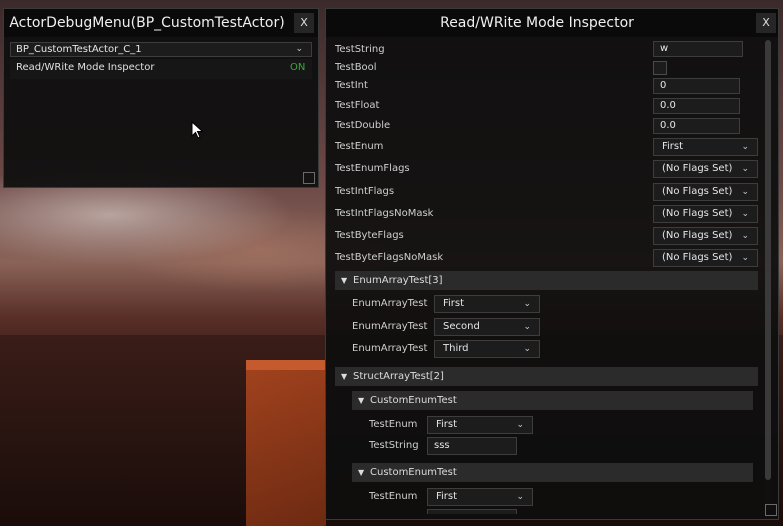 Image resolution: width=783 pixels, height=526 pixels. What do you see at coordinates (372, 168) in the screenshot?
I see `prop-label: TestEnumFlags` at bounding box center [372, 168].